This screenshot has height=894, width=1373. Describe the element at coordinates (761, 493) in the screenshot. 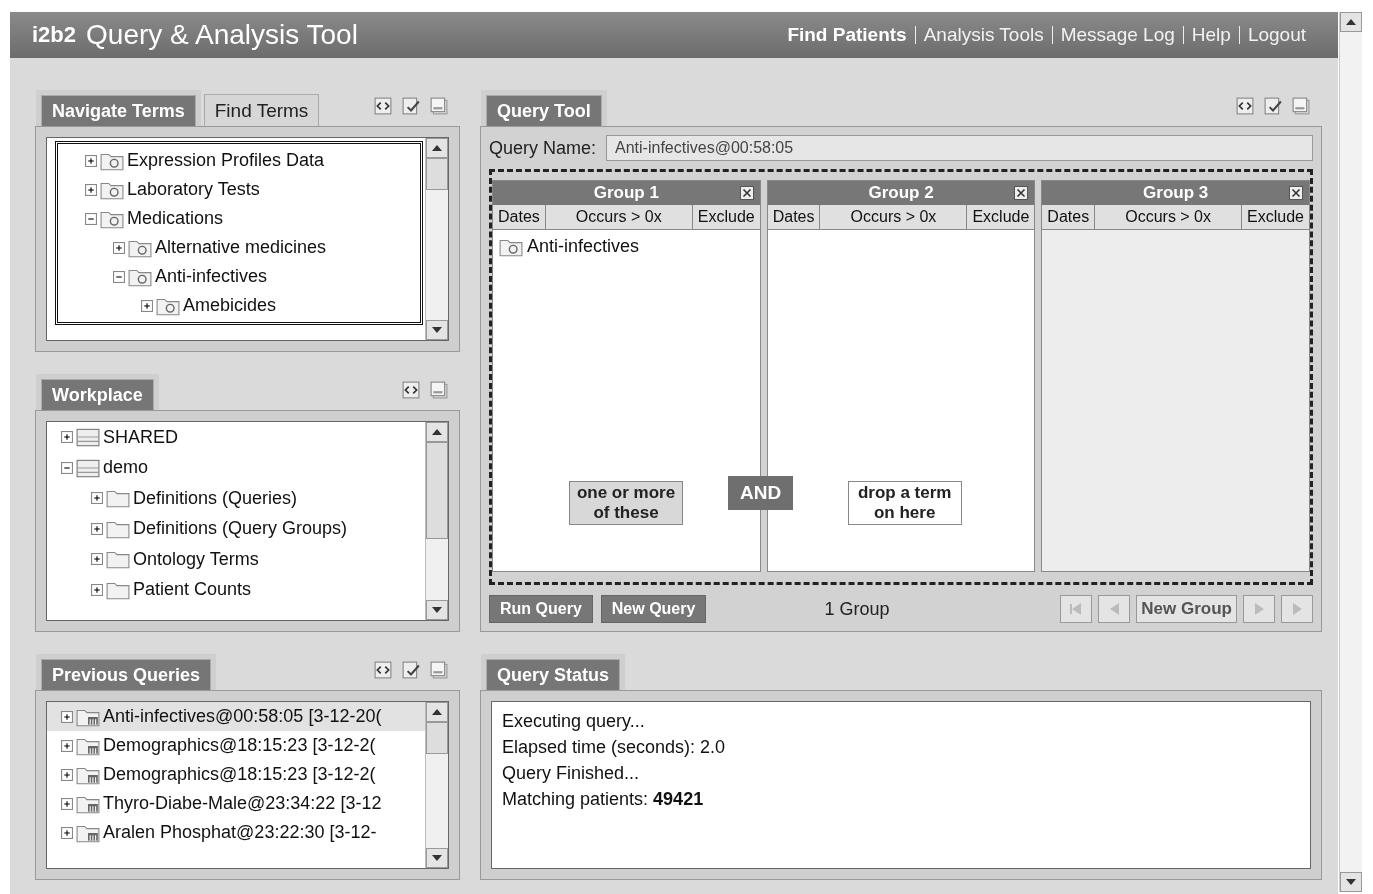

I see `and-connector: AND` at that location.